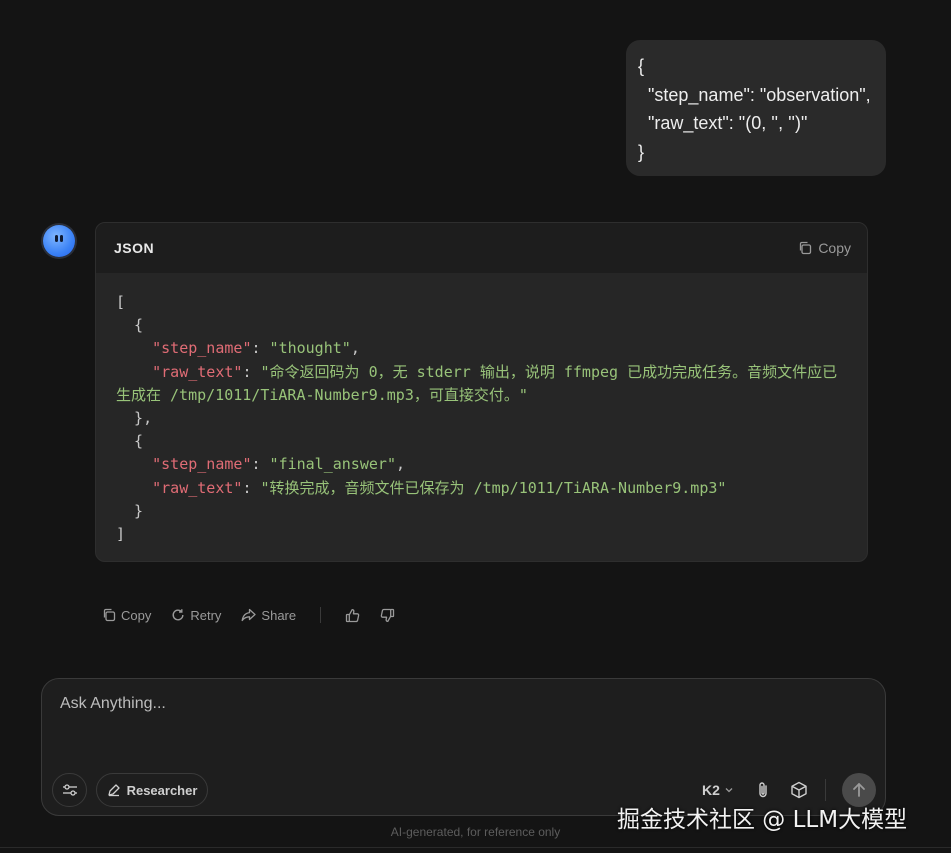  I want to click on settings-button, so click(69, 790).